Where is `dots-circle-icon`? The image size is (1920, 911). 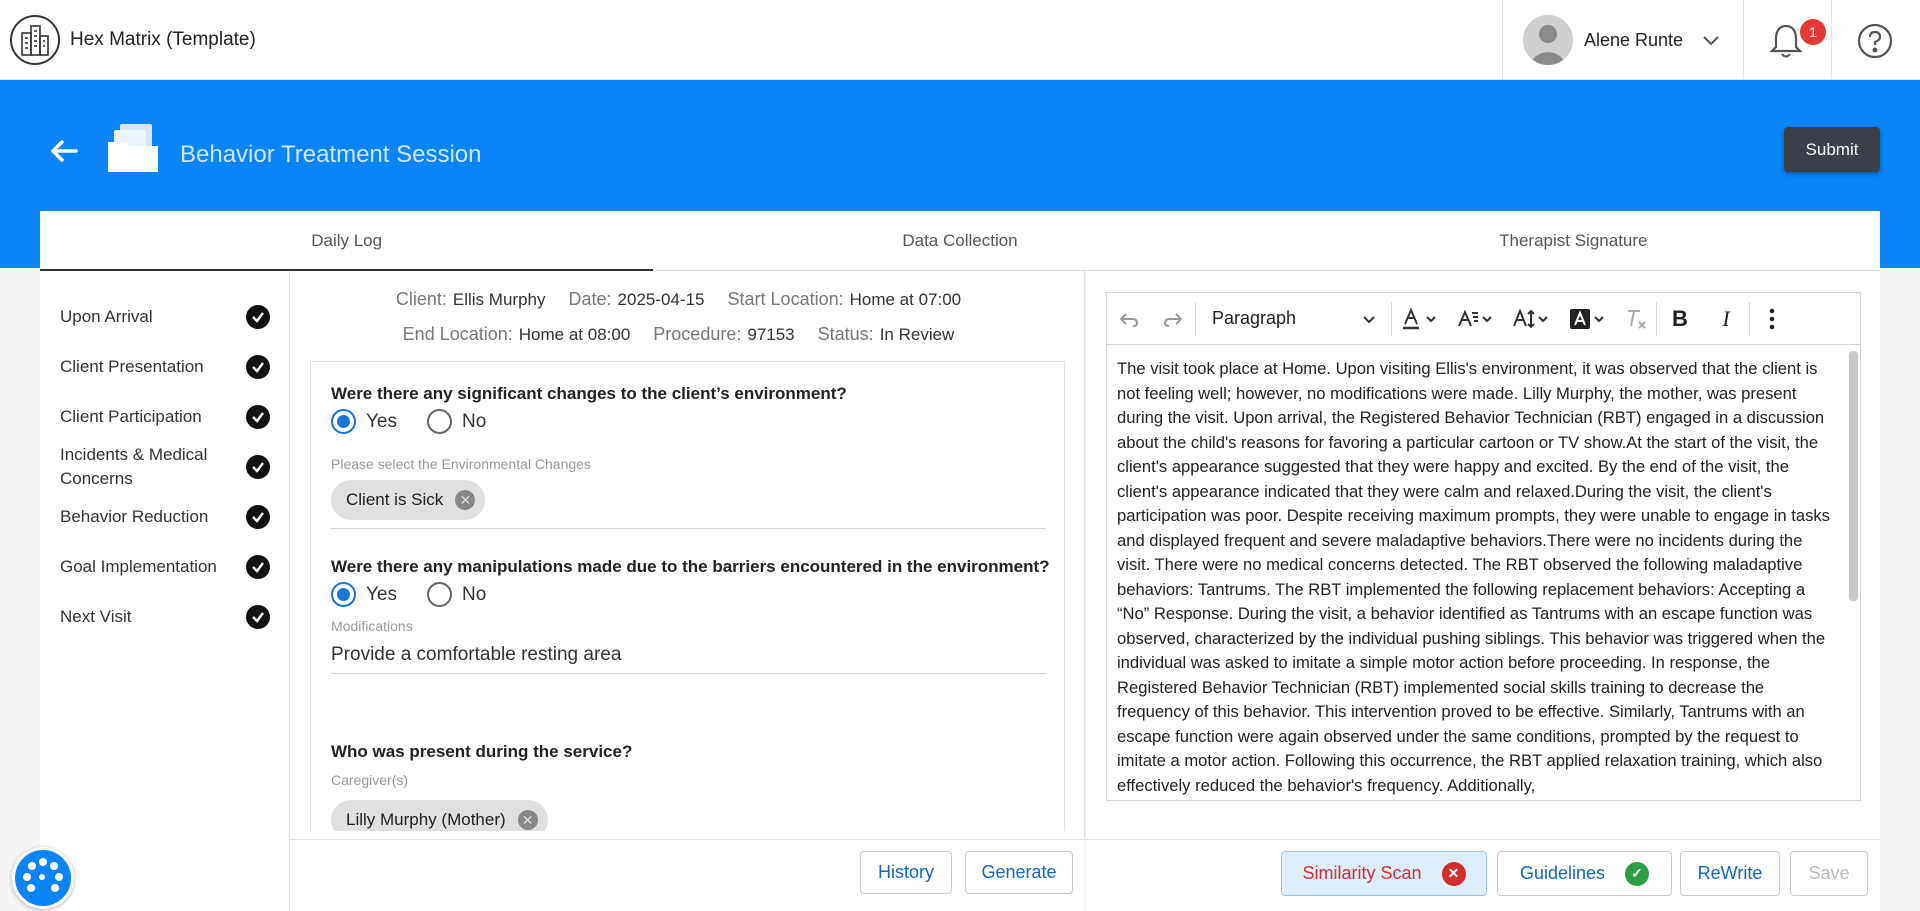 dots-circle-icon is located at coordinates (43, 875).